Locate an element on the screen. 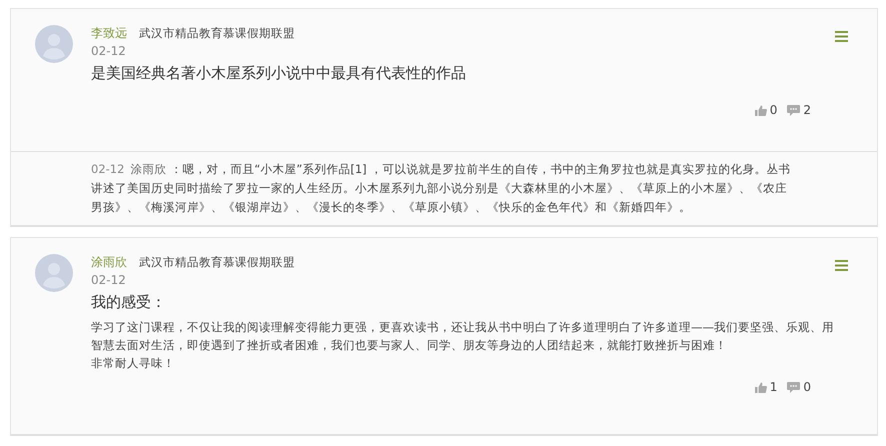 Image resolution: width=886 pixels, height=446 pixels. author-name: 李致远 is located at coordinates (109, 33).